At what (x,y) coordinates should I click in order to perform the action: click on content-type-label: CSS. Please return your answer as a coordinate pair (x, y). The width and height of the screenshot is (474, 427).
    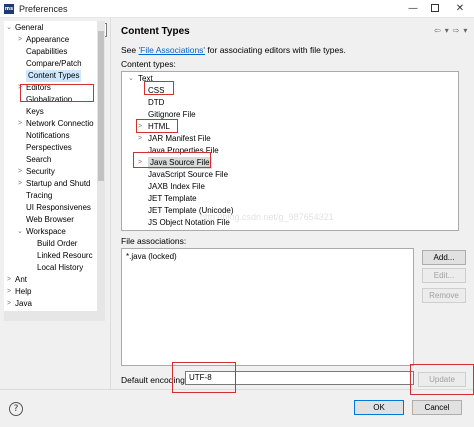
    Looking at the image, I should click on (156, 90).